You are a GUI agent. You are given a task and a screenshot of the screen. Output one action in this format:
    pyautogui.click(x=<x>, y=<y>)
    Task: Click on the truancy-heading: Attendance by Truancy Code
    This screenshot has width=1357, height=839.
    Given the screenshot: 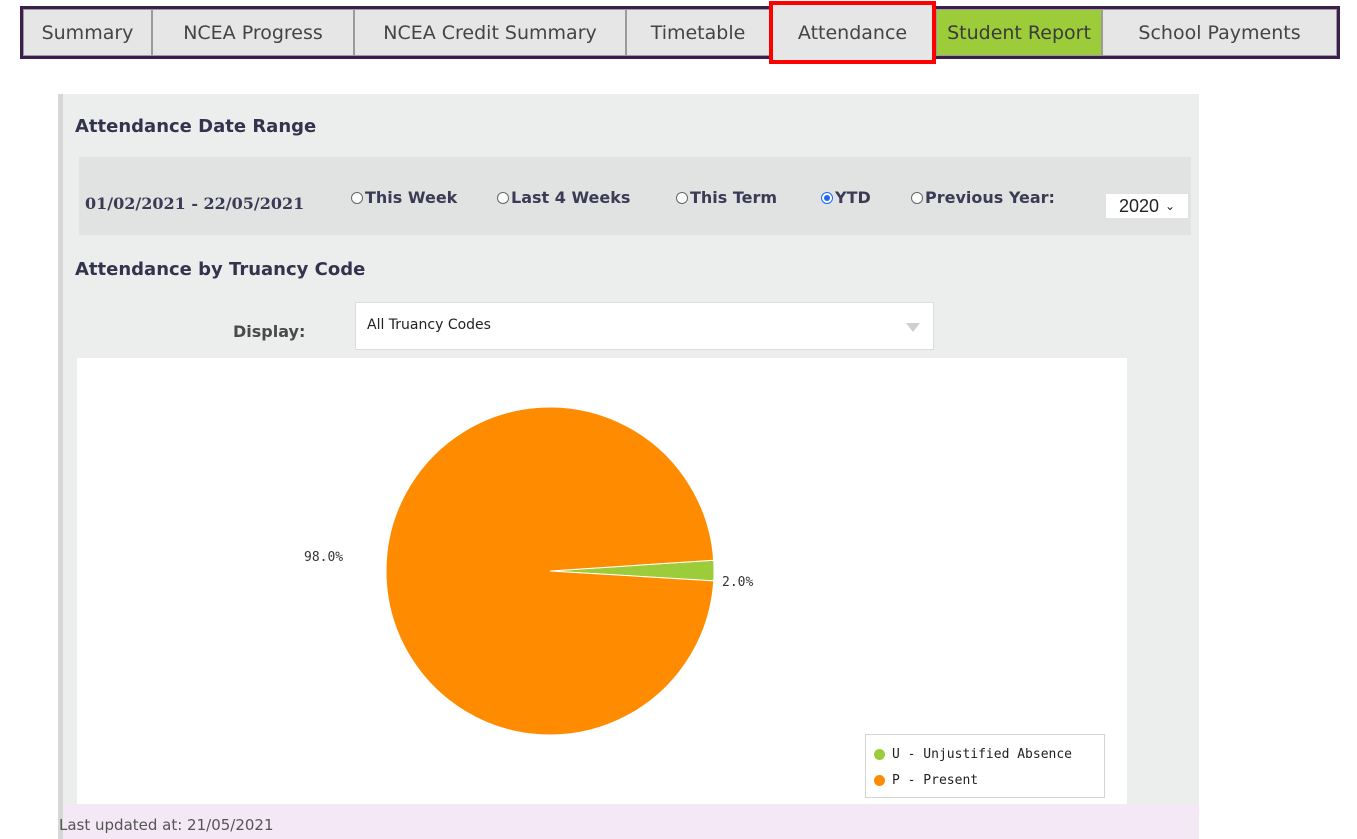 What is the action you would take?
    pyautogui.click(x=220, y=269)
    